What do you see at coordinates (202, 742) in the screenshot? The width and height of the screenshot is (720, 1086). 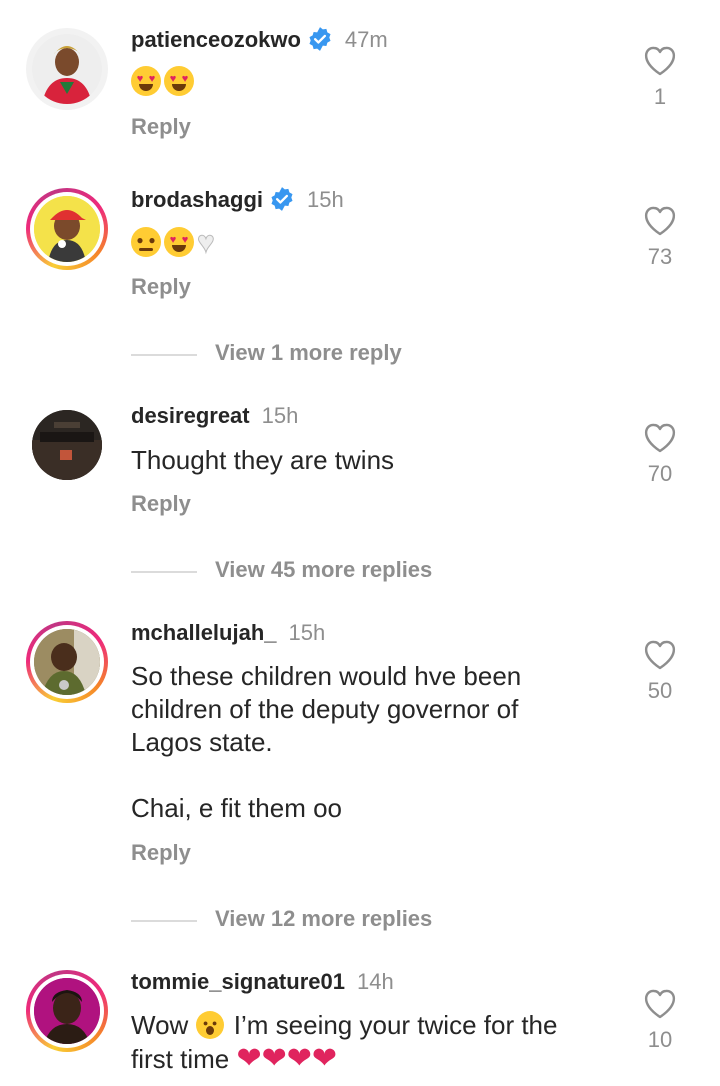 I see `comment-text-line: Lagos state.` at bounding box center [202, 742].